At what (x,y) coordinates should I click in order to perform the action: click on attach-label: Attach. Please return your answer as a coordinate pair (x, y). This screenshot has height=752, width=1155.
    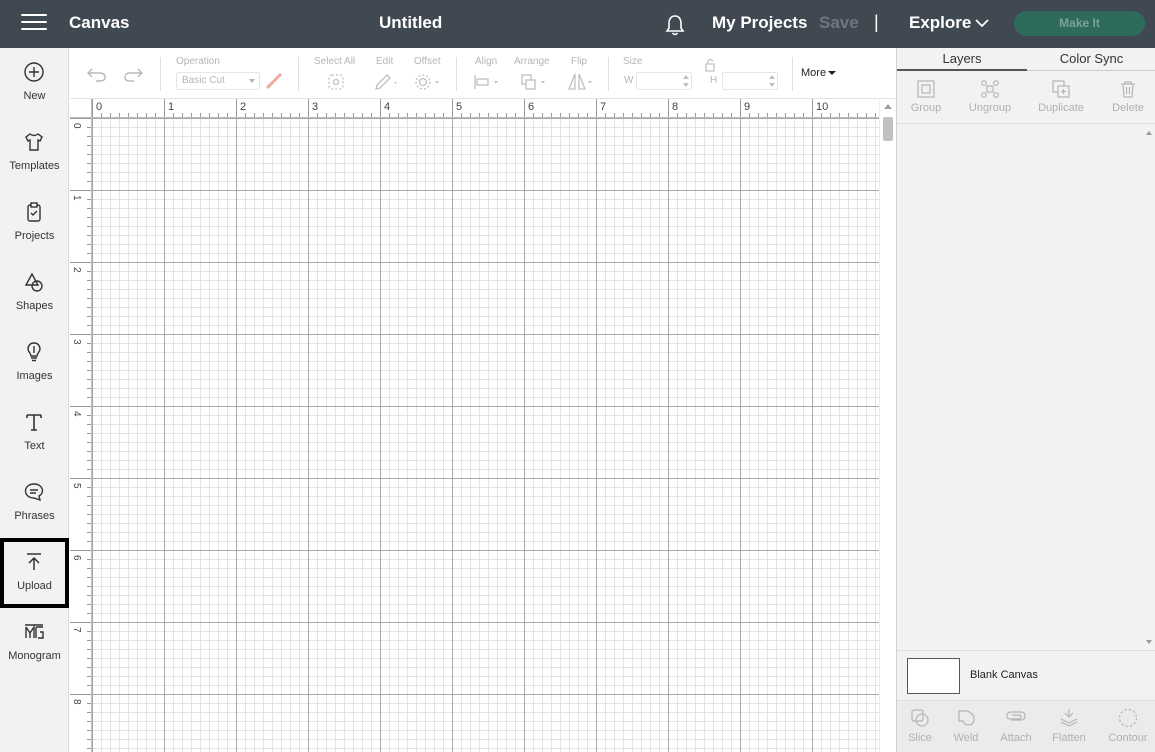
    Looking at the image, I should click on (1016, 738).